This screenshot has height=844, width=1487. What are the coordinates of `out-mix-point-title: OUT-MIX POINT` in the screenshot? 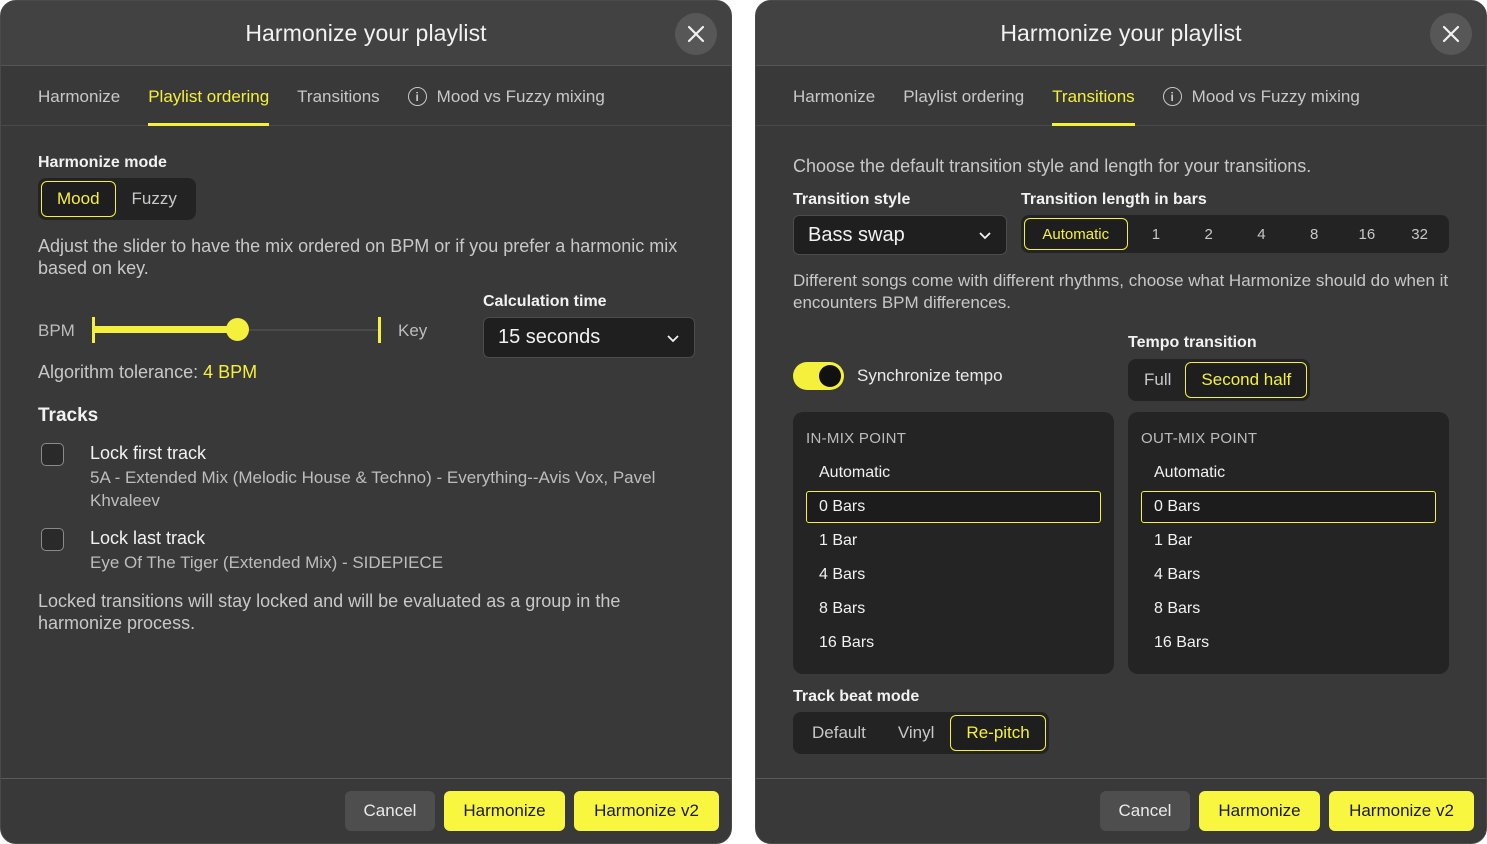 It's located at (1199, 438).